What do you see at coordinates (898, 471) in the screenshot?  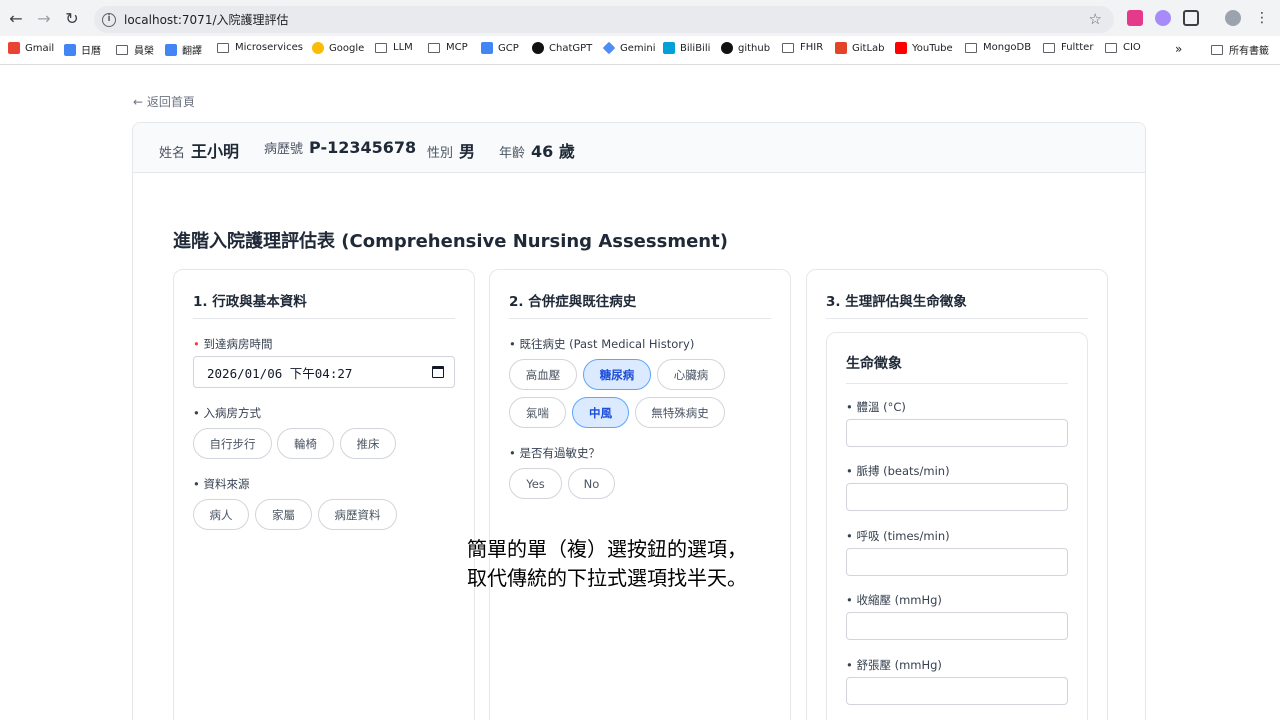 I see `pulse-label: • 脈搏 (beats/min)` at bounding box center [898, 471].